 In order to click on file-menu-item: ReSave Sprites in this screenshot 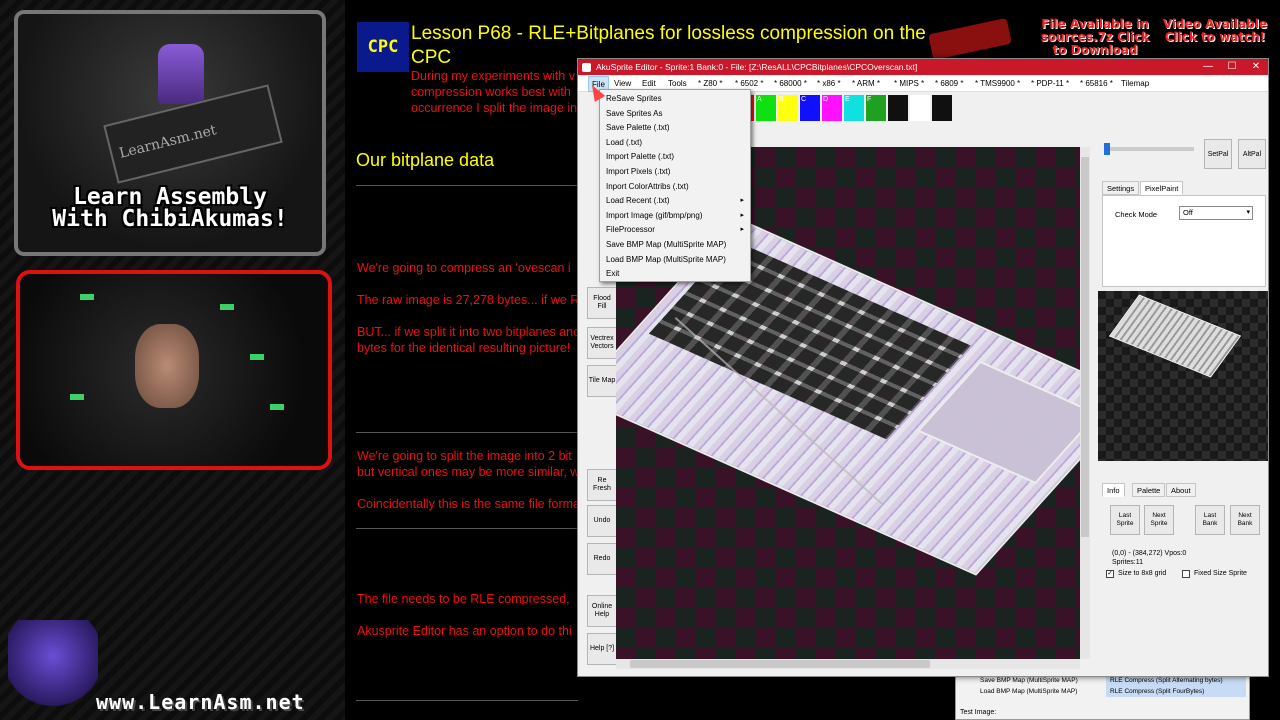, I will do `click(675, 99)`.